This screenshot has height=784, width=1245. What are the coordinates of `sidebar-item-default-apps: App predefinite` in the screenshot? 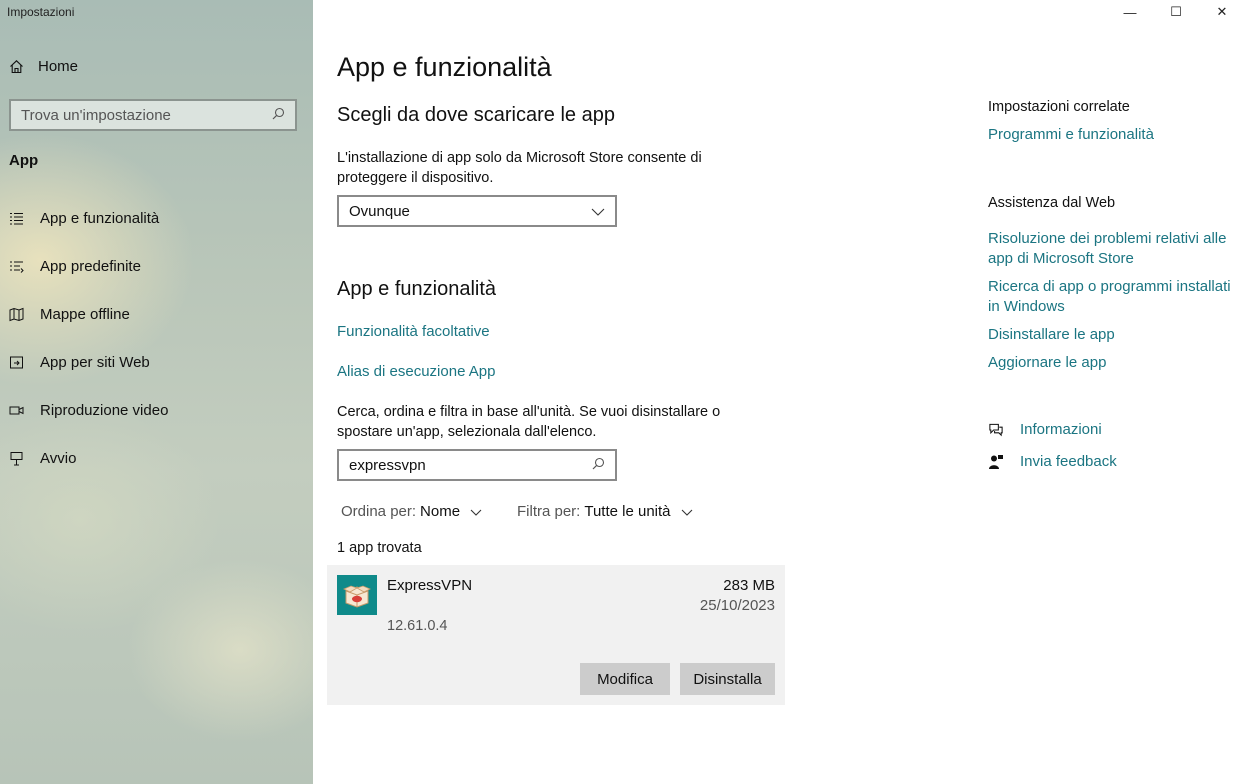 It's located at (75, 266).